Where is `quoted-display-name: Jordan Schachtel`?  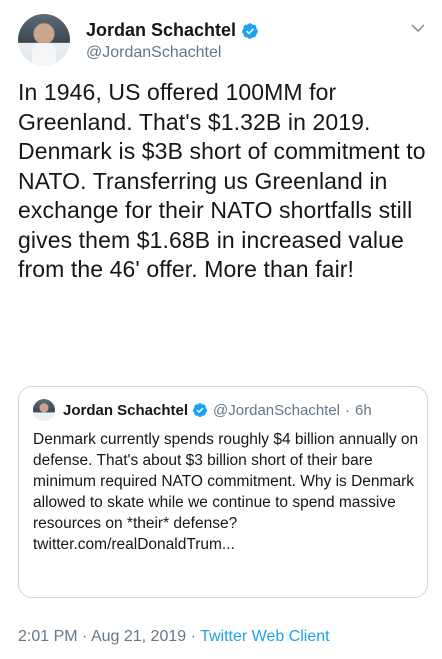 quoted-display-name: Jordan Schachtel is located at coordinates (126, 410).